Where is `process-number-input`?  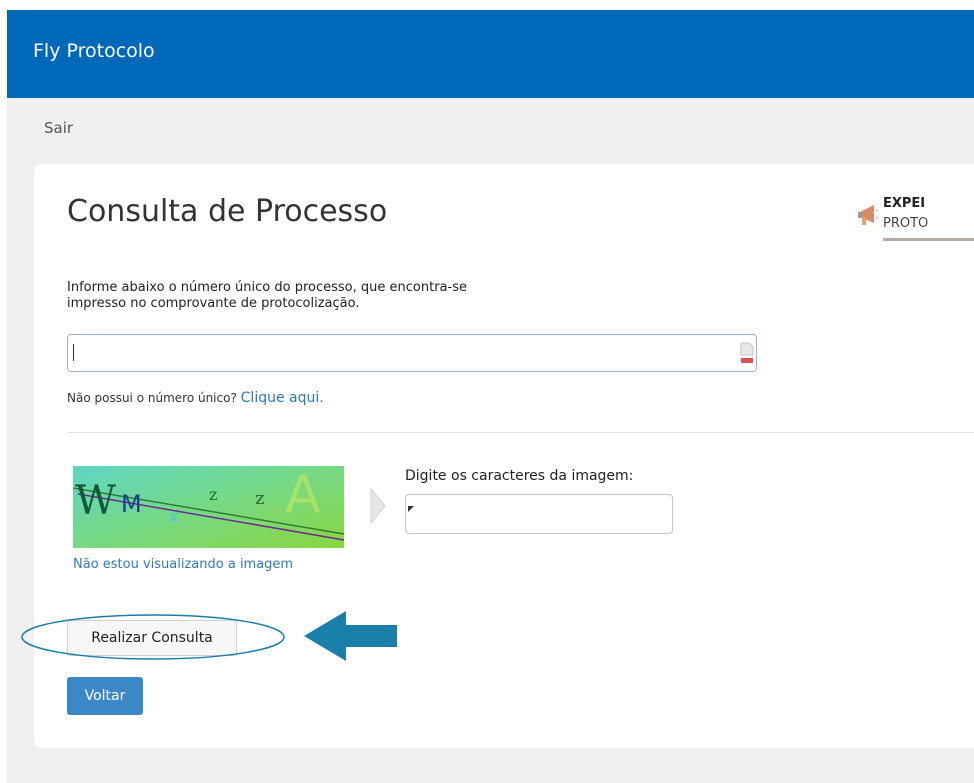
process-number-input is located at coordinates (412, 353).